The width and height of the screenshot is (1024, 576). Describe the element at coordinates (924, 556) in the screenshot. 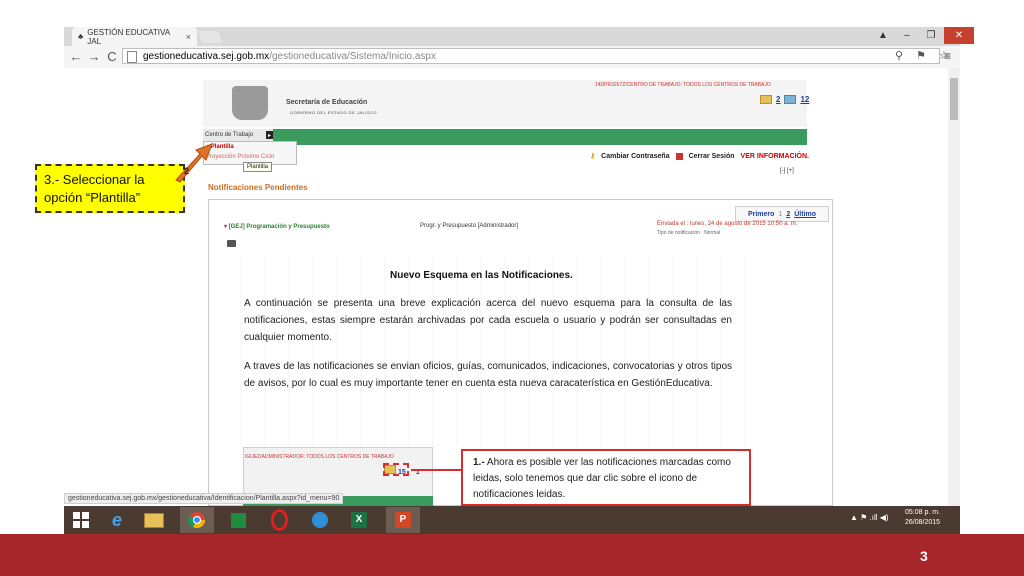

I see `slide-page-number: 3` at that location.